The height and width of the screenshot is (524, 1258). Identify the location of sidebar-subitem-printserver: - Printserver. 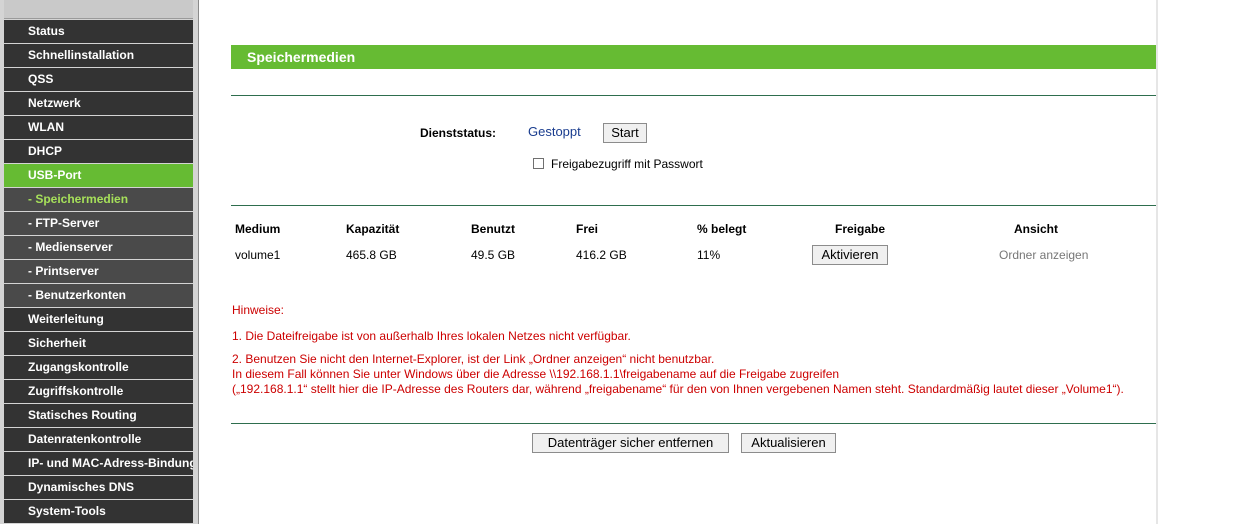
(98, 271).